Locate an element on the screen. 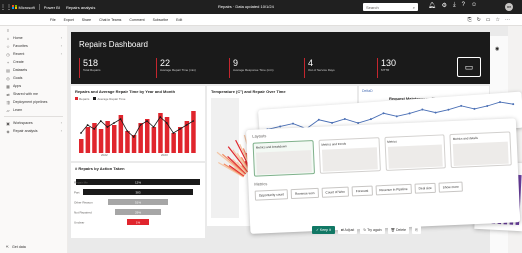 The width and height of the screenshot is (522, 253). nav-item-label: Home is located at coordinates (18, 38).